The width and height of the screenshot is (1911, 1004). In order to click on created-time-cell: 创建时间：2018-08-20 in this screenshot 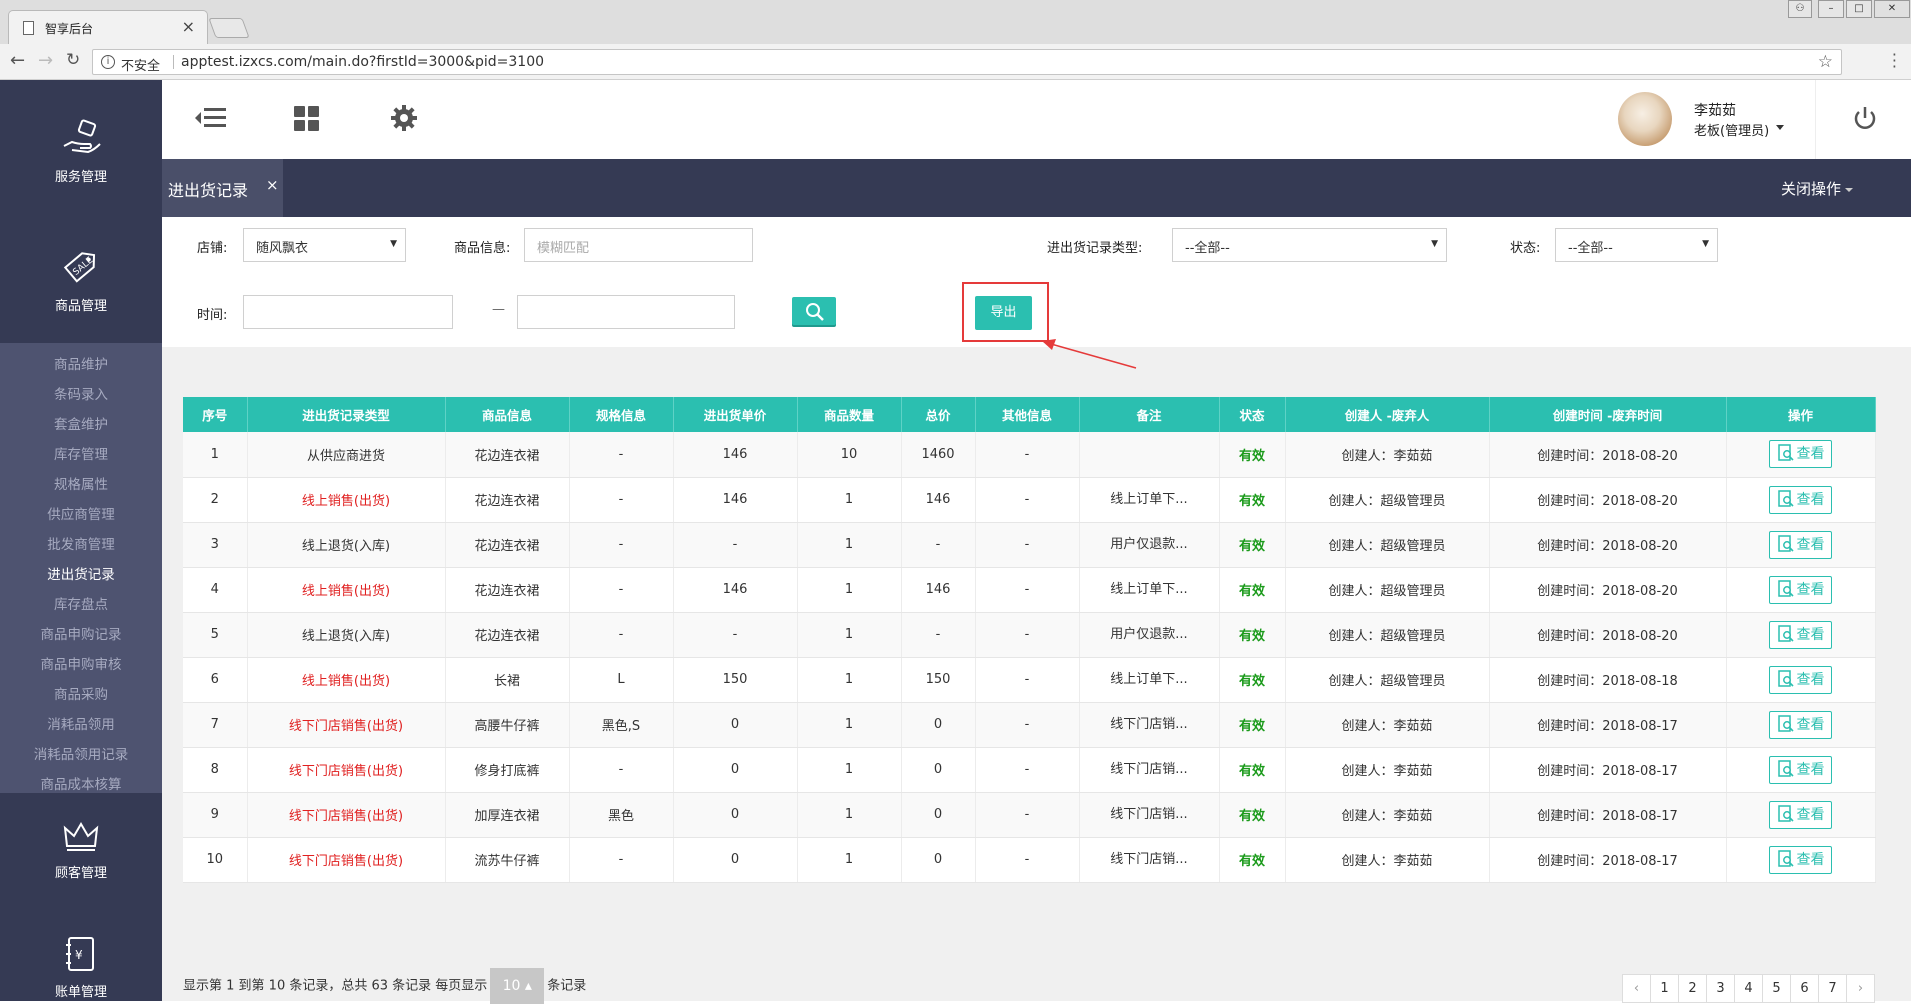, I will do `click(1608, 500)`.